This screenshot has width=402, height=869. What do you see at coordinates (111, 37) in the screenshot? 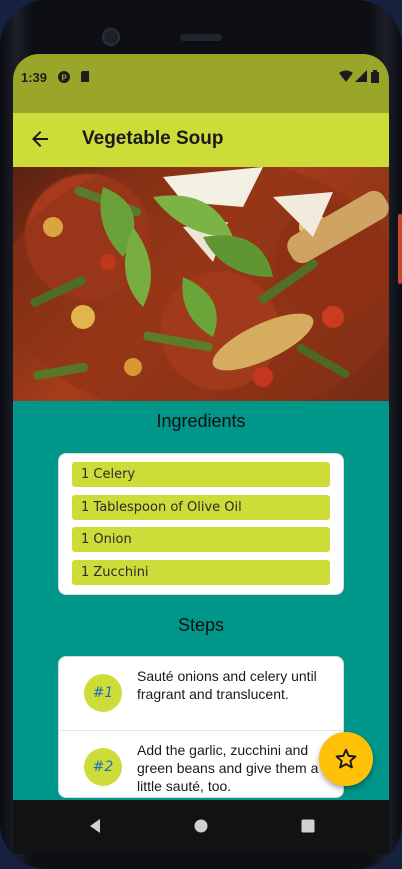
I see `front-camera` at bounding box center [111, 37].